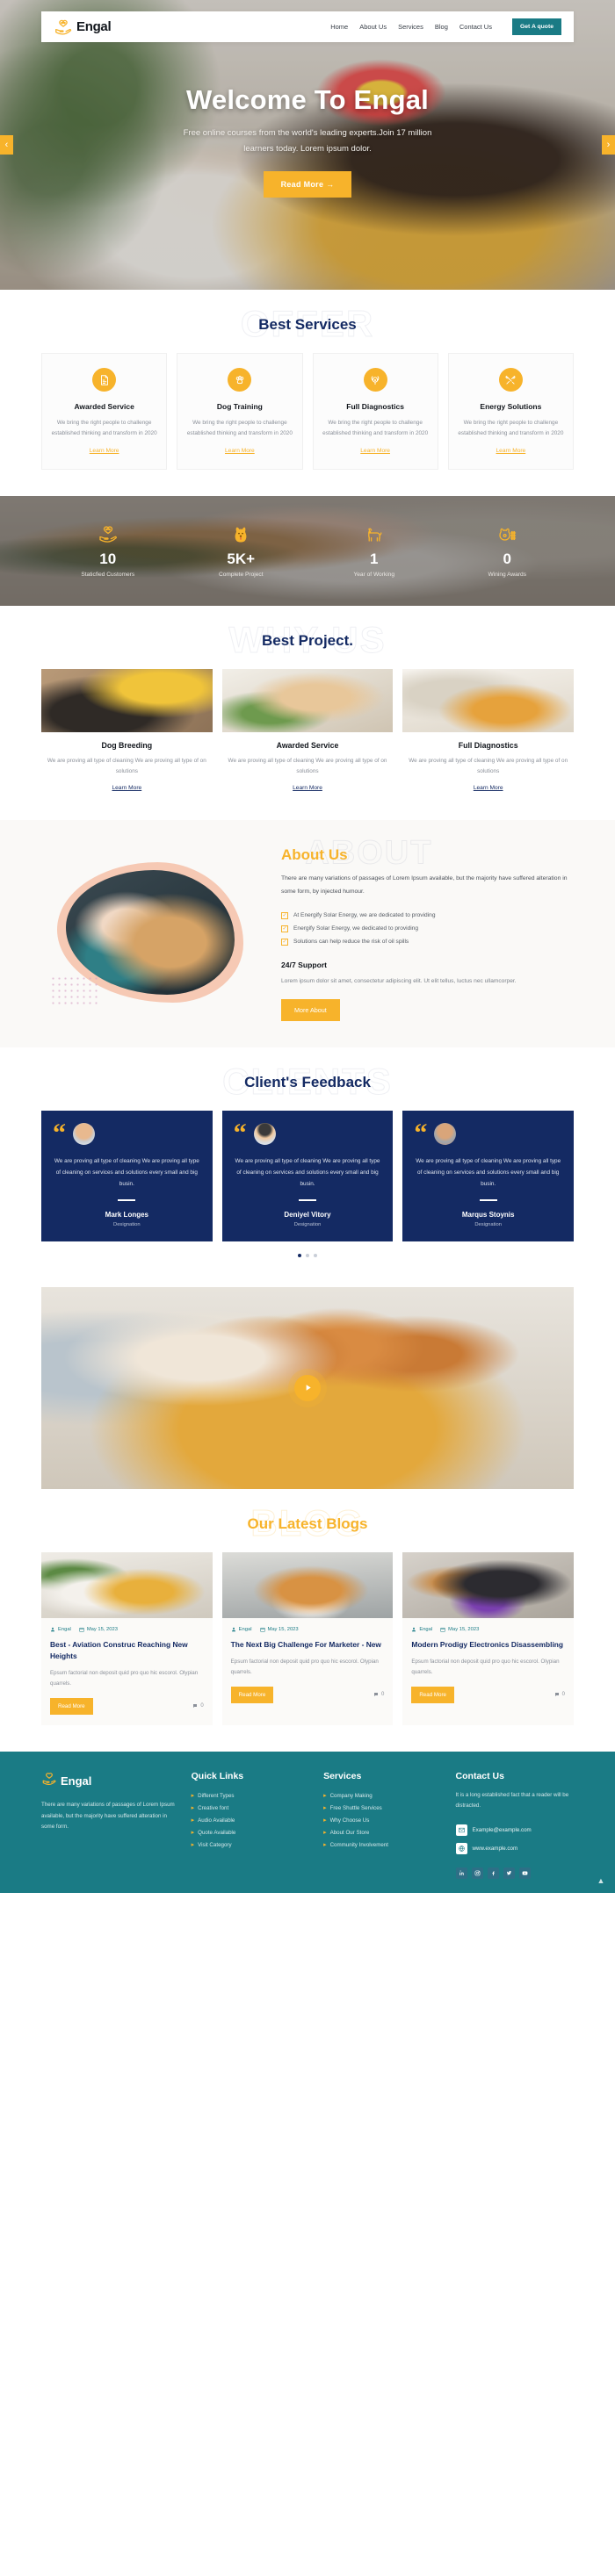 The height and width of the screenshot is (2576, 615). Describe the element at coordinates (63, 27) in the screenshot. I see `hand-heart-paw-logo-icon` at that location.